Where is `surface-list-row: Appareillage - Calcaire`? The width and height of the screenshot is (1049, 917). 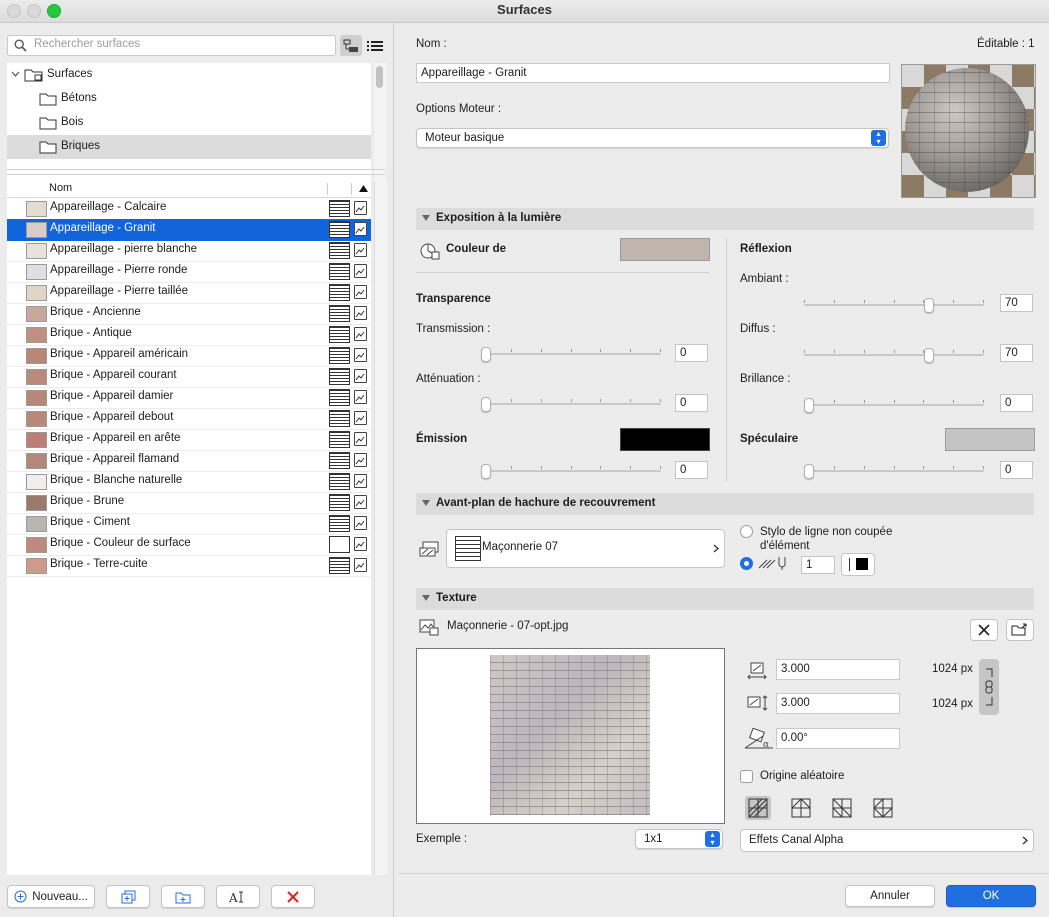 surface-list-row: Appareillage - Calcaire is located at coordinates (189, 209).